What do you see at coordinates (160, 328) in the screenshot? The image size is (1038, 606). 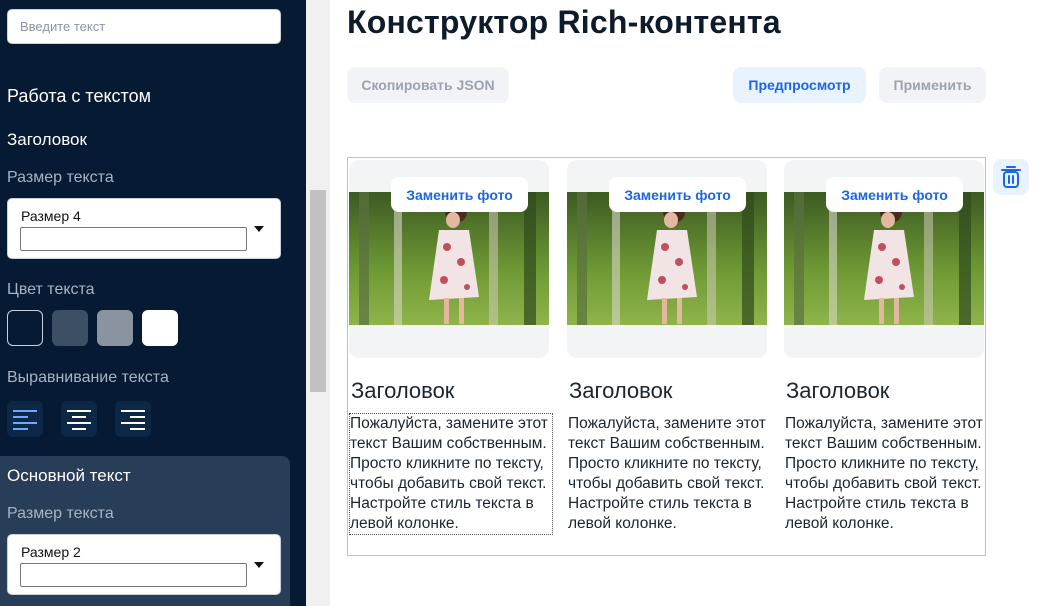 I see `color-swatch-white` at bounding box center [160, 328].